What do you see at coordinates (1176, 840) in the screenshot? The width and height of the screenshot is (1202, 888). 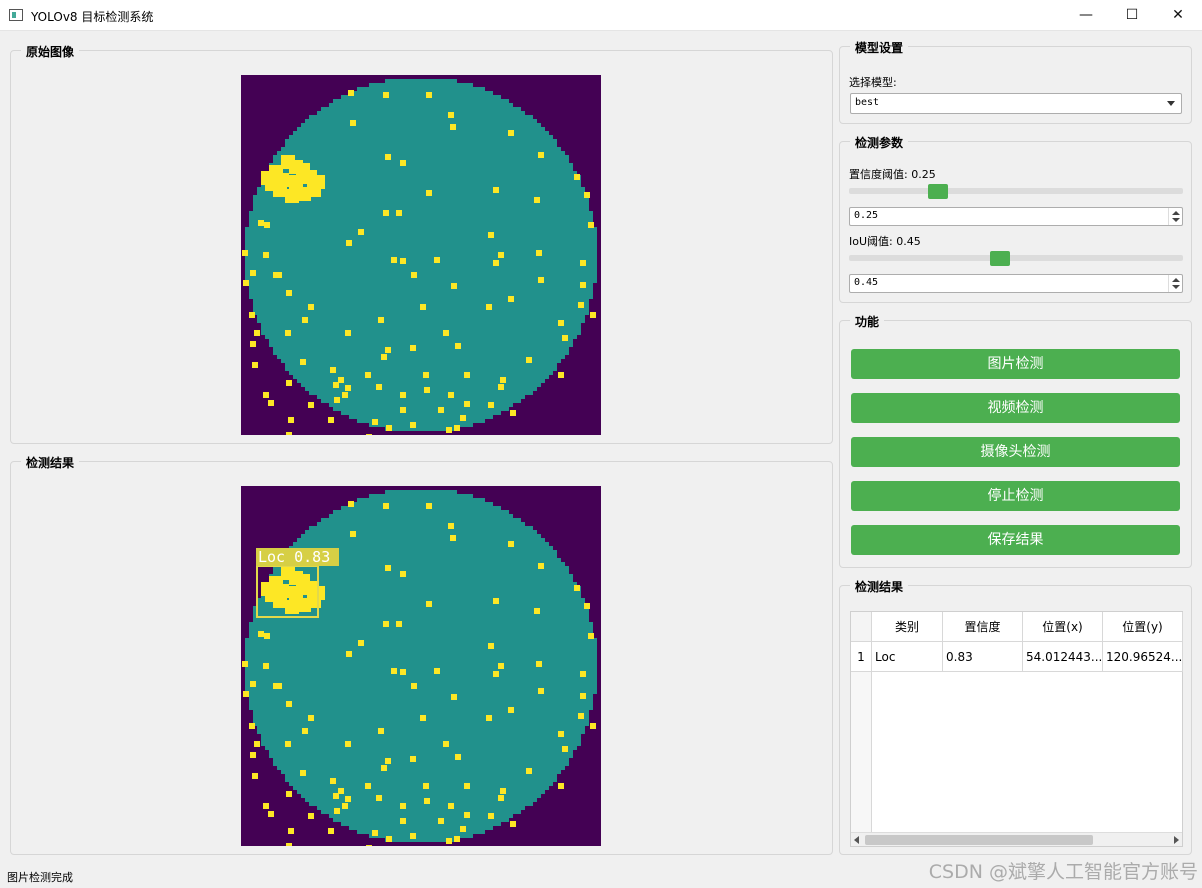 I see `scroll-right-icon` at bounding box center [1176, 840].